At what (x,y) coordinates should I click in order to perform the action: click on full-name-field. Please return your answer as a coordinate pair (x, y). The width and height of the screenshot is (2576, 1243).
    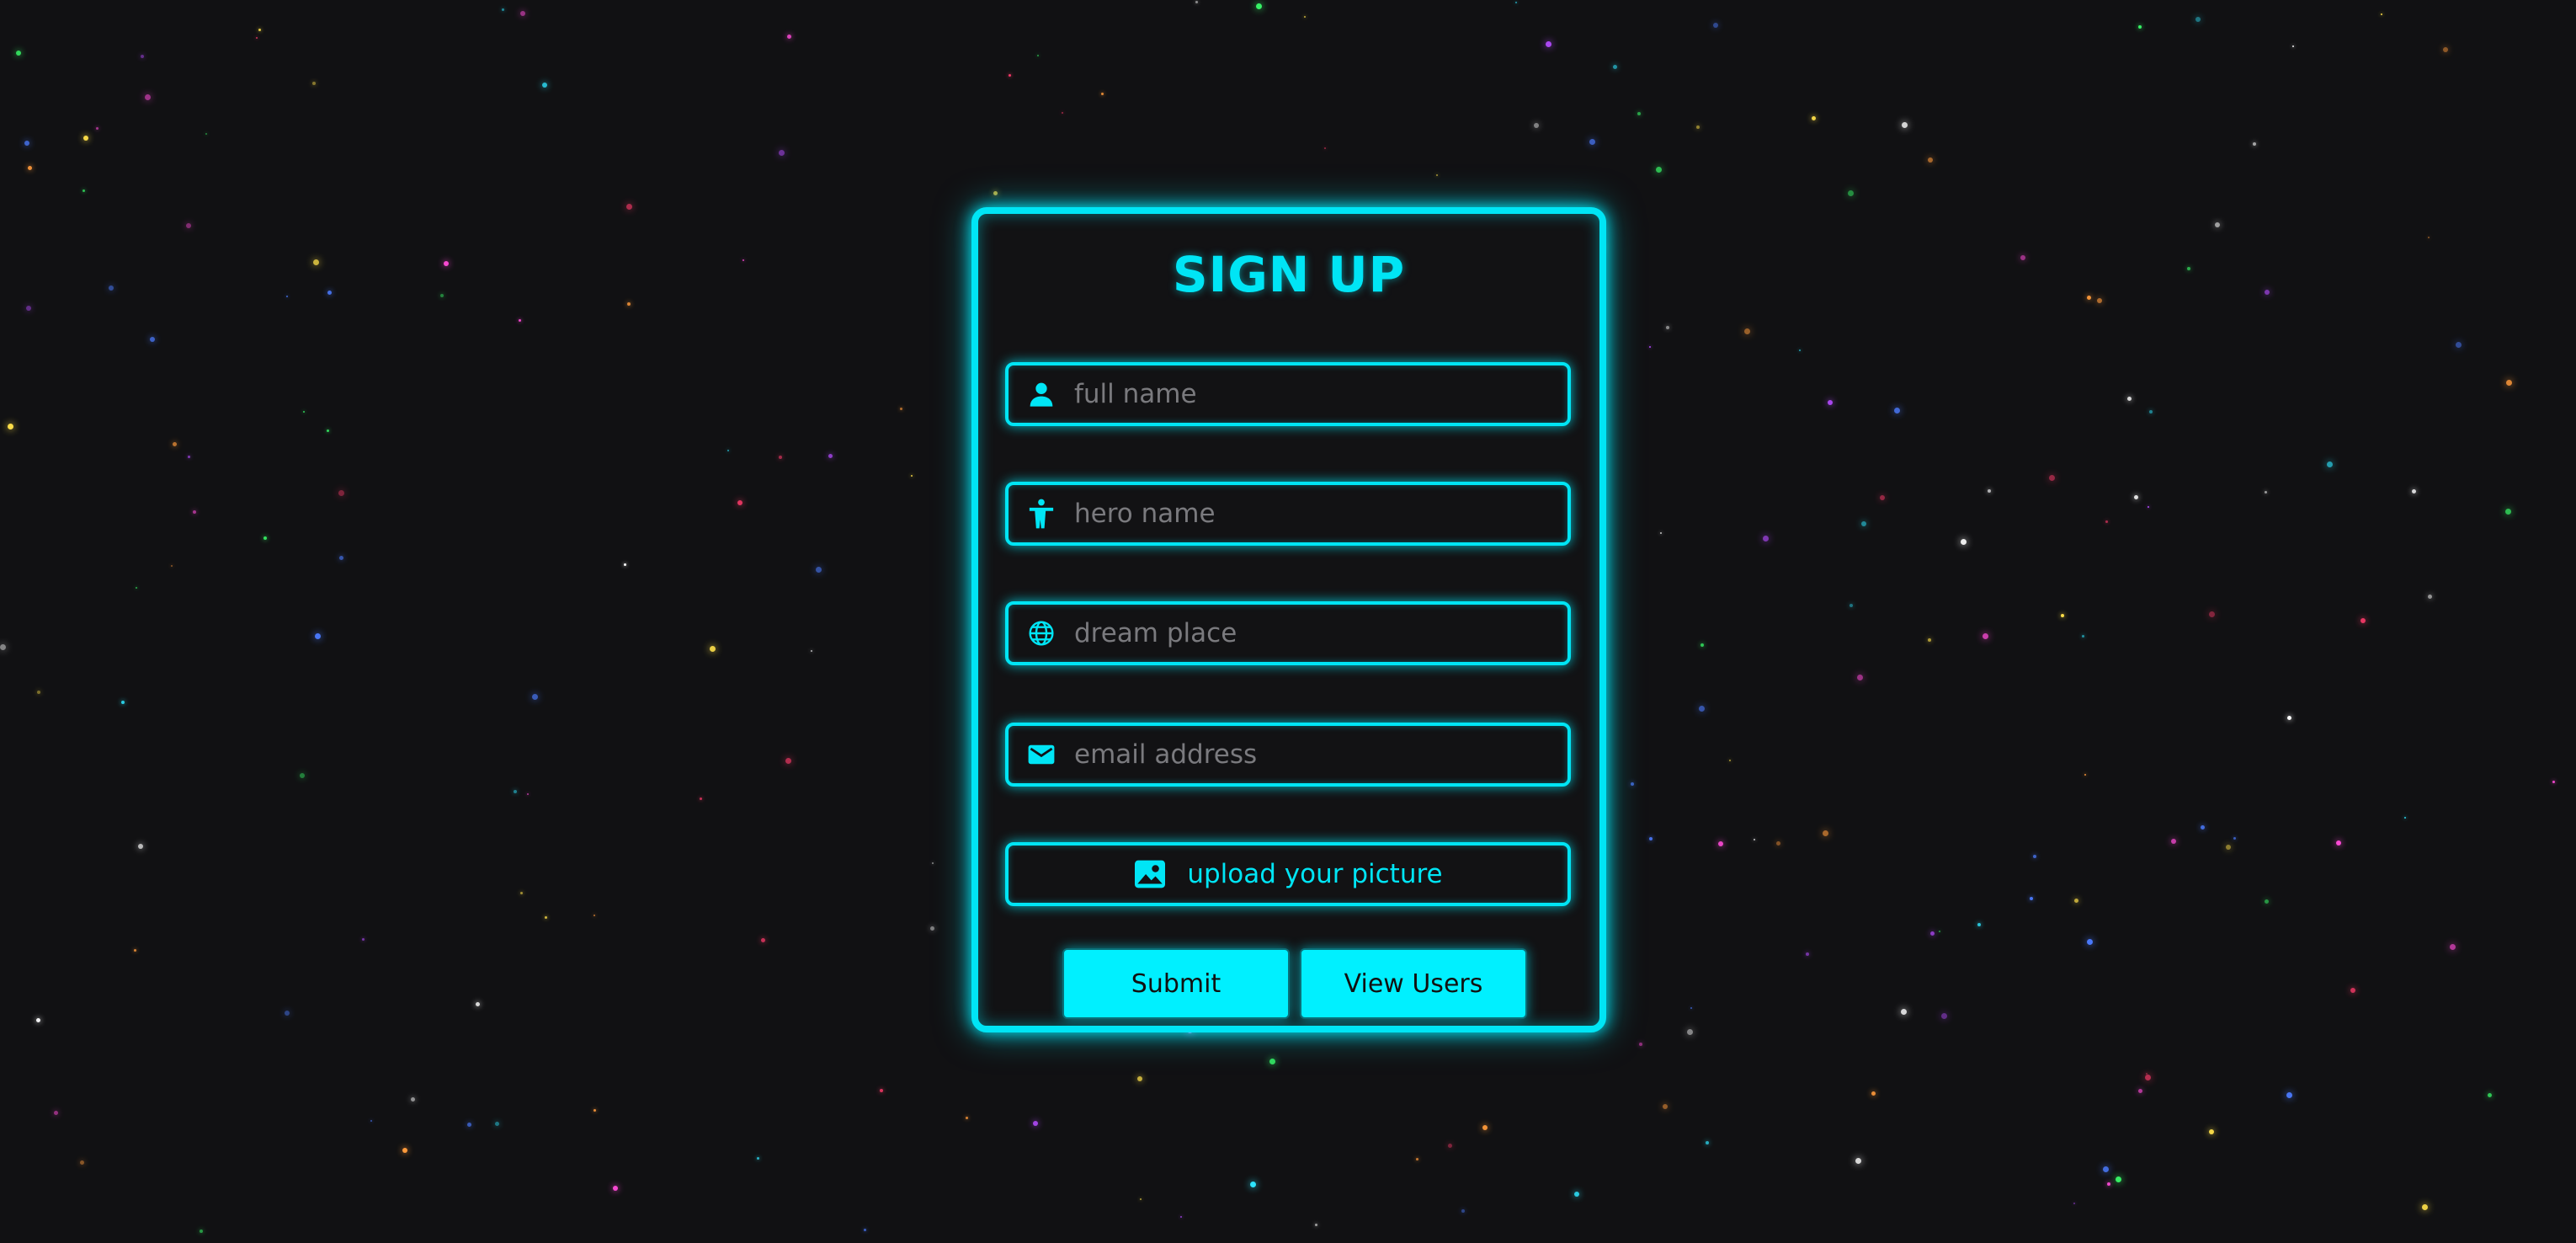
    Looking at the image, I should click on (1288, 394).